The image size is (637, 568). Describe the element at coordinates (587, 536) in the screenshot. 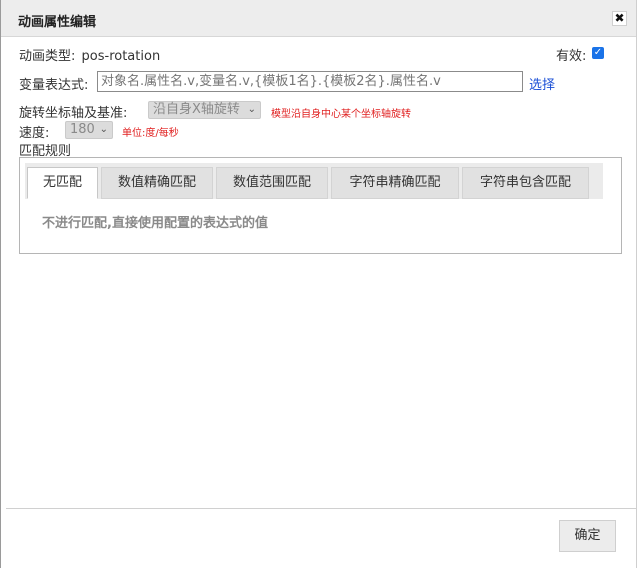

I see `confirm-button: 确定` at that location.